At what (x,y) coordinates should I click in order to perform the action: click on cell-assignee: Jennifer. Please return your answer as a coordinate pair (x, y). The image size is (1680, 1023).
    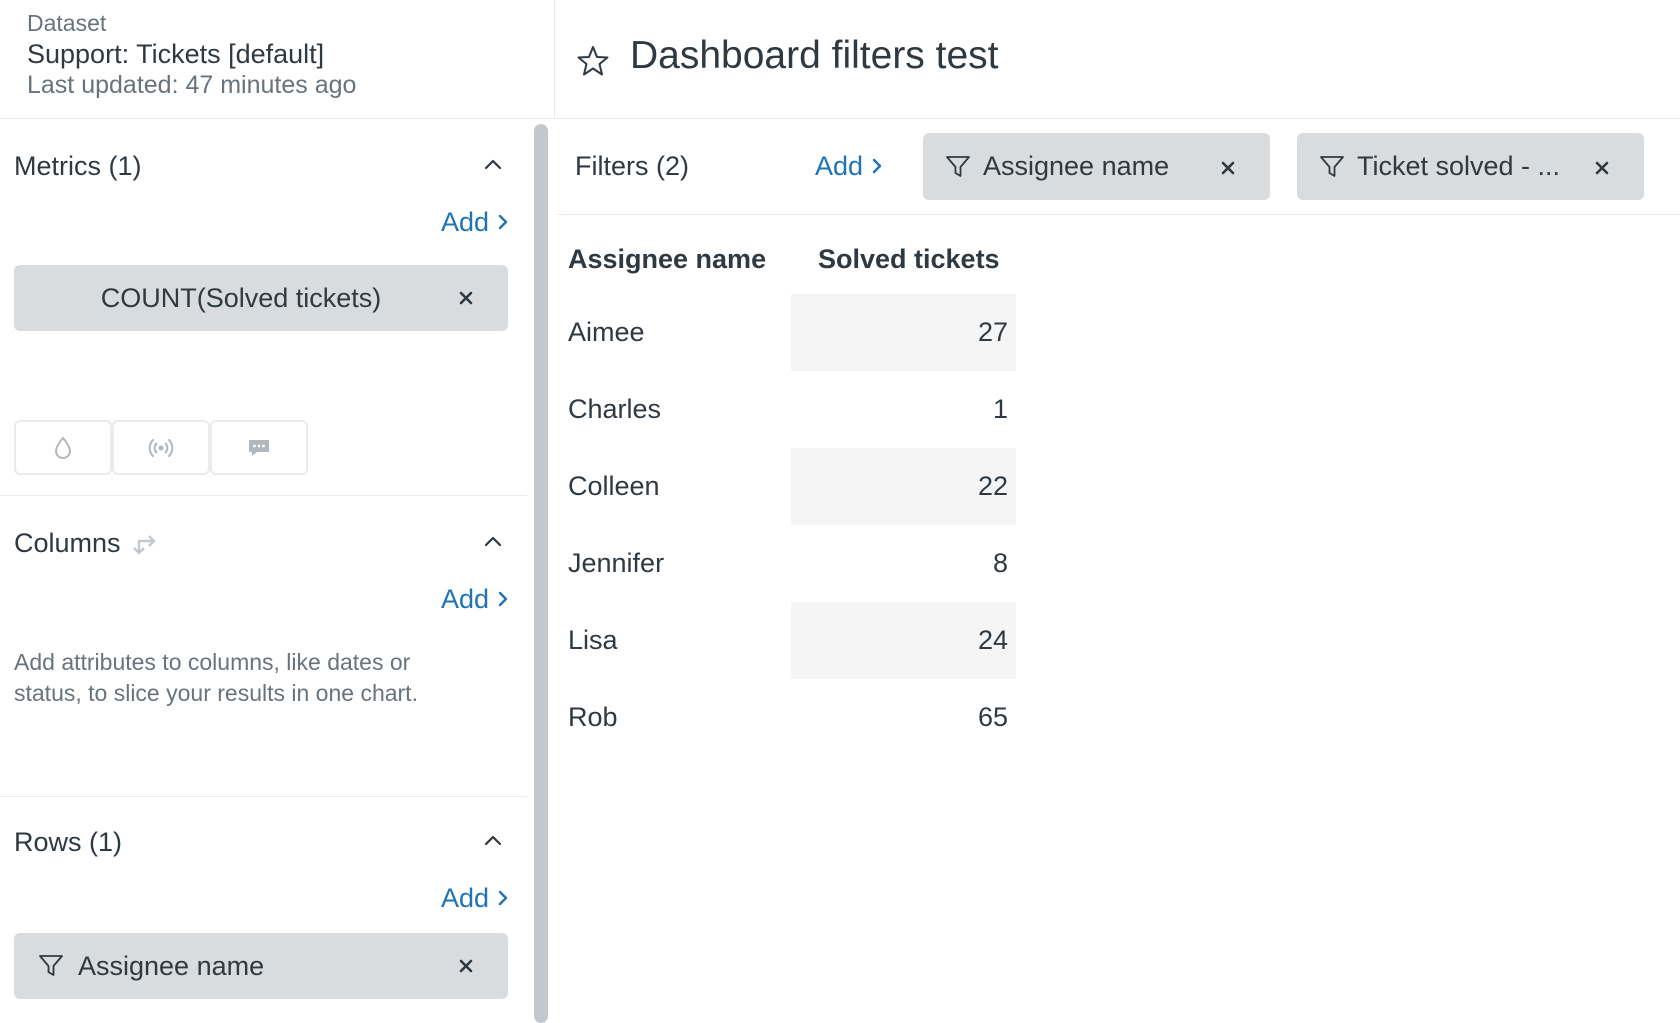
    Looking at the image, I should click on (616, 563).